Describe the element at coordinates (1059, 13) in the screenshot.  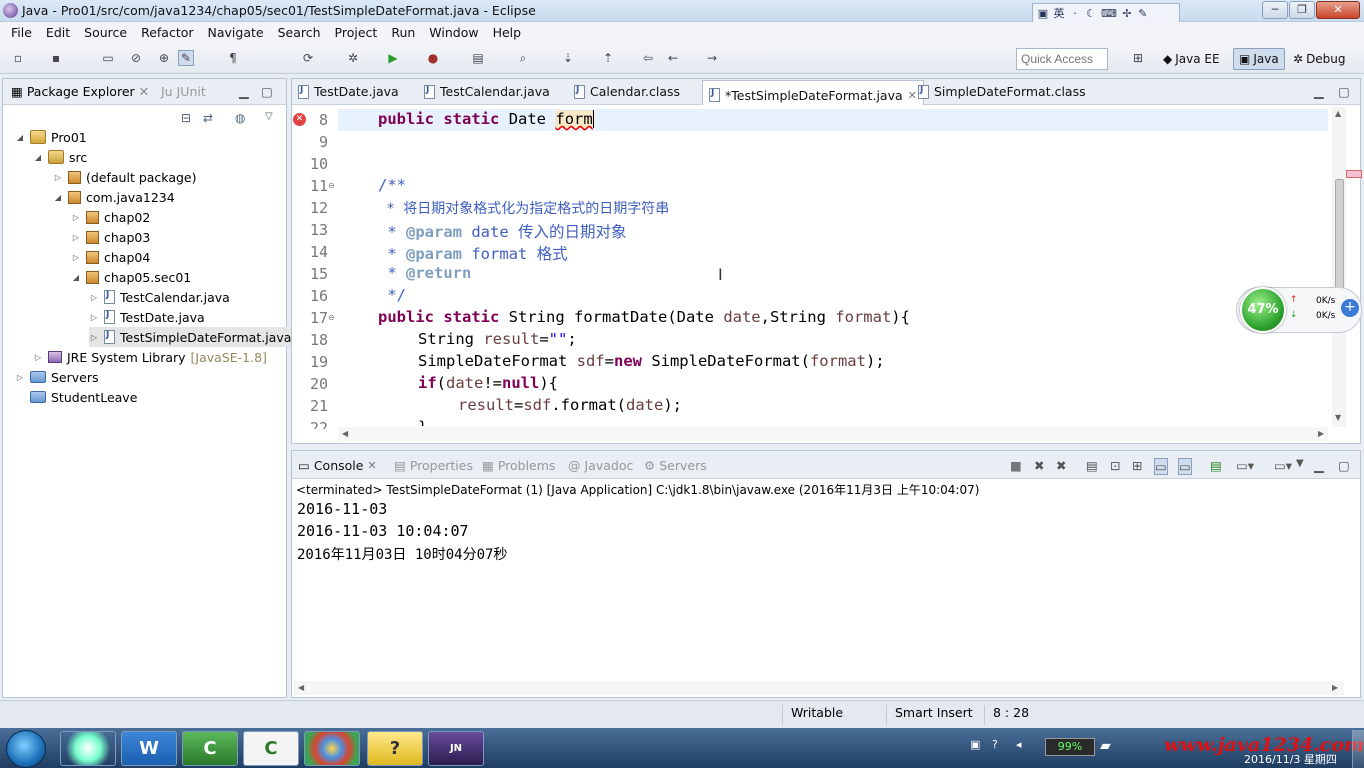
I see `ime-mode-label: 英` at that location.